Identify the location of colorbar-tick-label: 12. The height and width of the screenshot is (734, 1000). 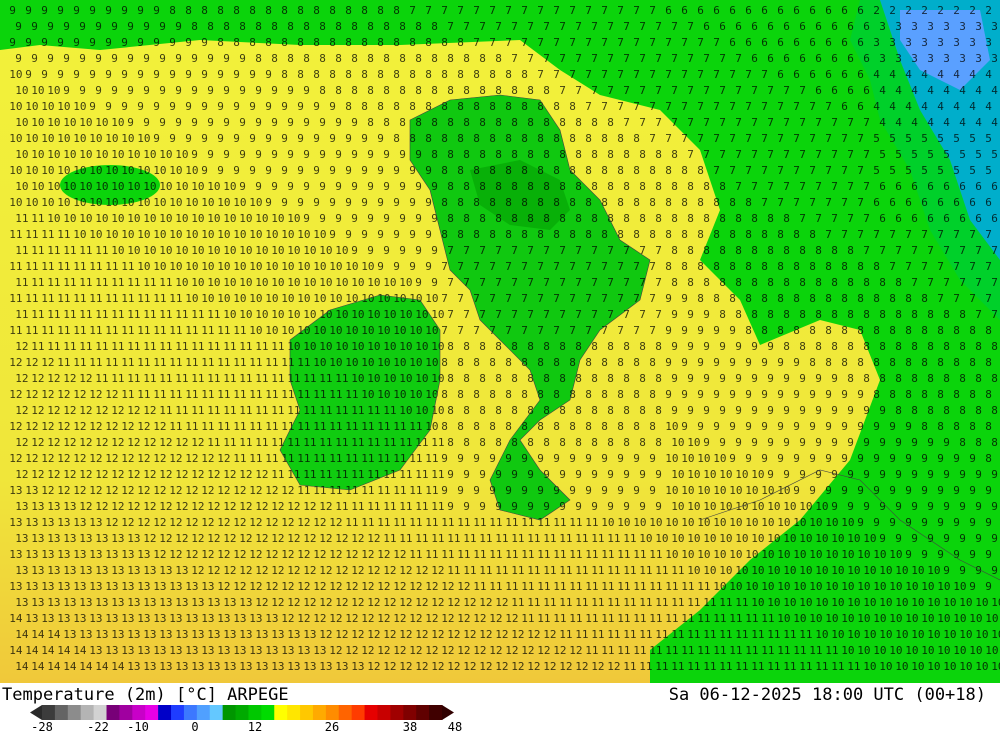
(255, 727).